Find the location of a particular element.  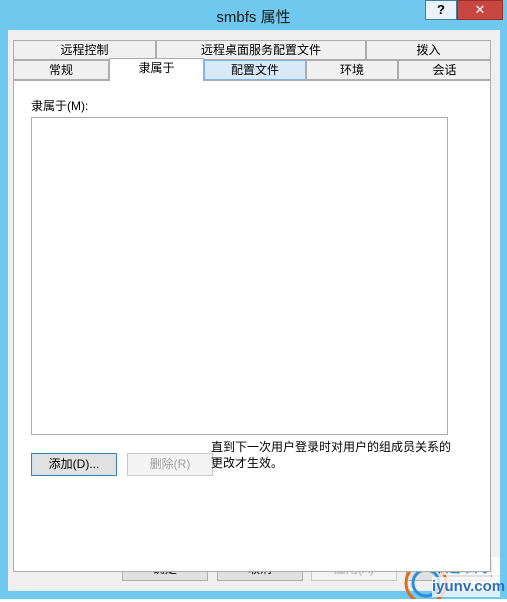

watermark-text-url: iyunv.com is located at coordinates (469, 586).